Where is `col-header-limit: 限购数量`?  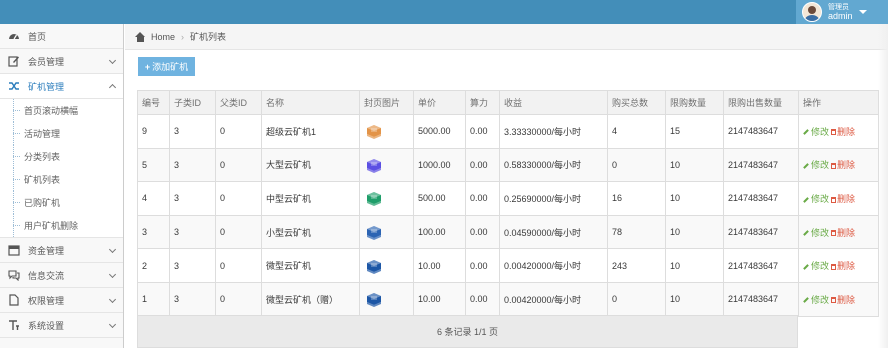 col-header-limit: 限购数量 is located at coordinates (694, 102).